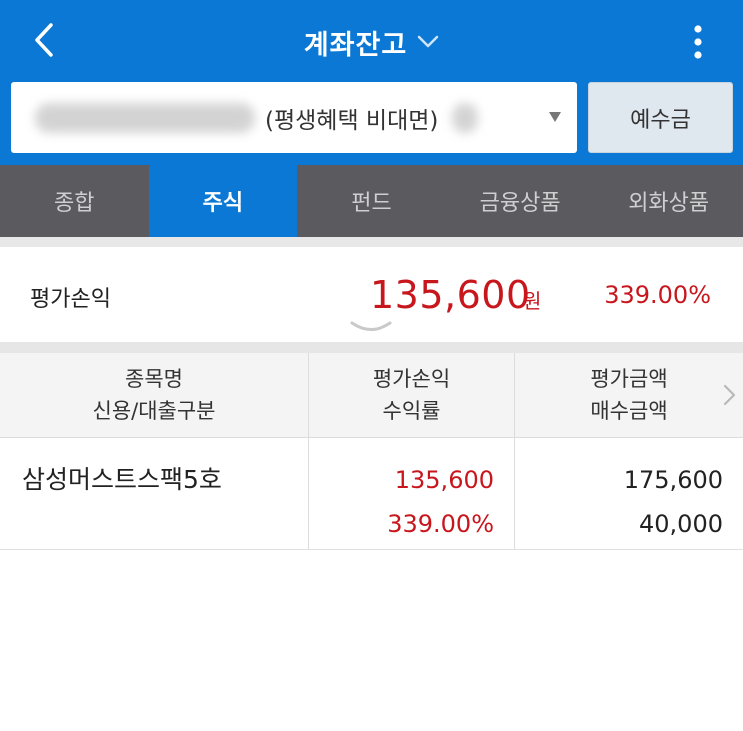  I want to click on column-header-name: 종목명 신용/대출구분, so click(154, 395).